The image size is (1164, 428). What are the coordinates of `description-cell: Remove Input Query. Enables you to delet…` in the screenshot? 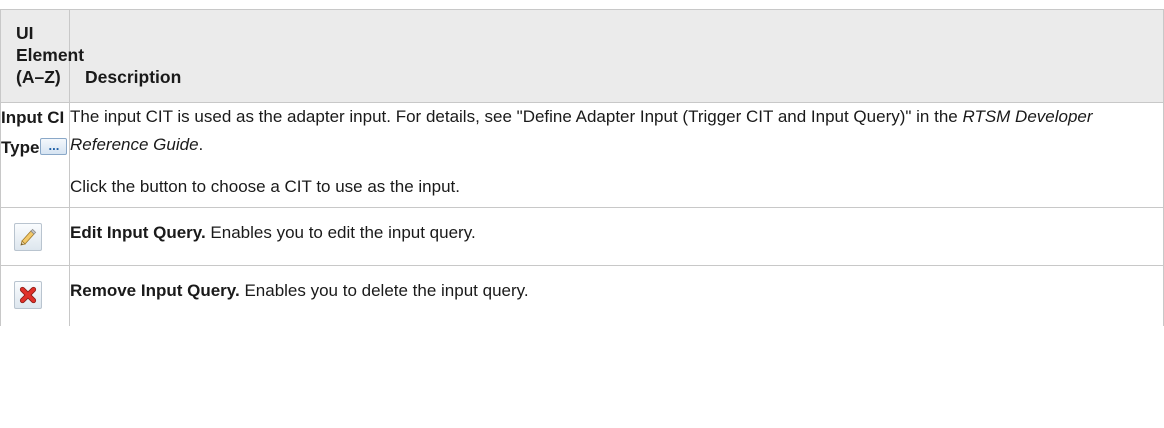 It's located at (616, 295).